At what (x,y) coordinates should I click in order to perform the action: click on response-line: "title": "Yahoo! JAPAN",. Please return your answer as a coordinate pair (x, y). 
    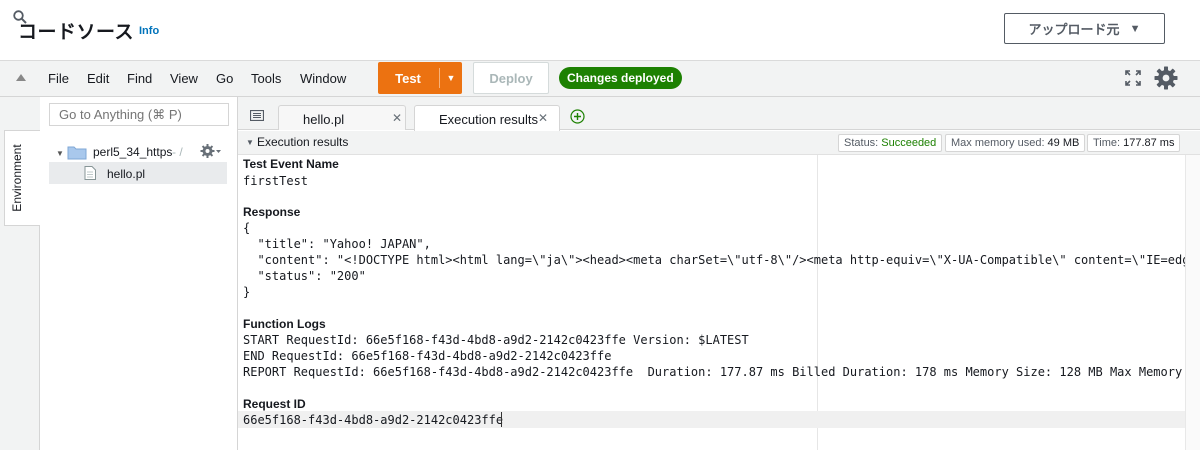
    Looking at the image, I should click on (337, 244).